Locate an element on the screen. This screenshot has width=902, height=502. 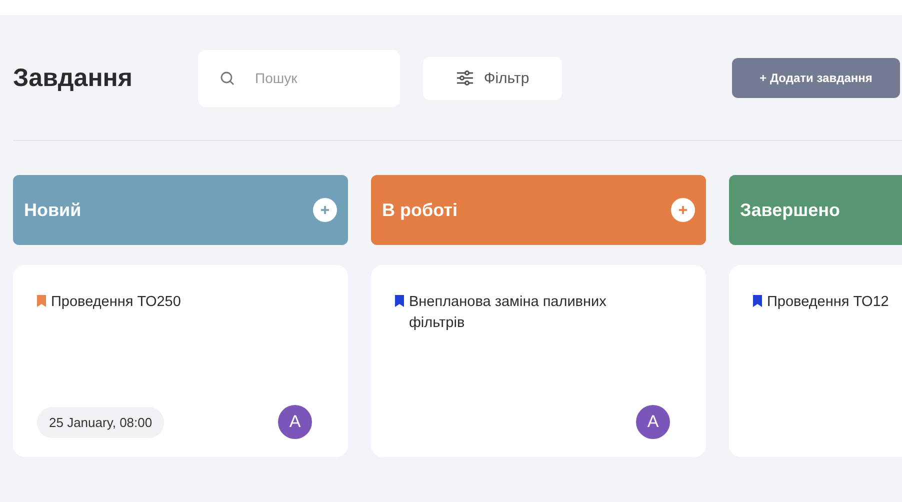
add-task-button: + Додати завдання is located at coordinates (816, 78).